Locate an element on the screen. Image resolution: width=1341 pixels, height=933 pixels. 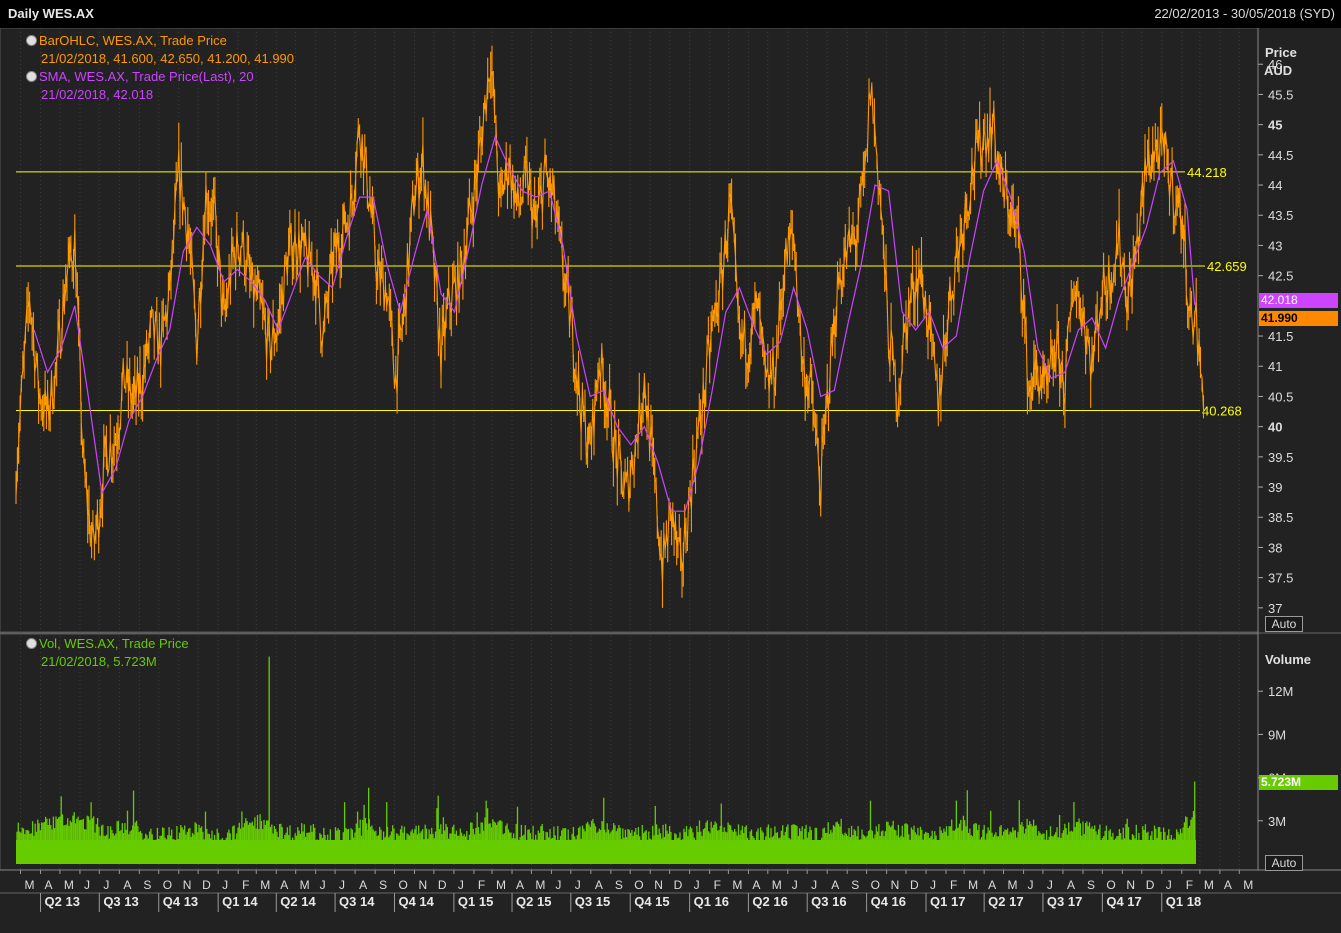
price-tick-label: 40.5 is located at coordinates (1280, 396).